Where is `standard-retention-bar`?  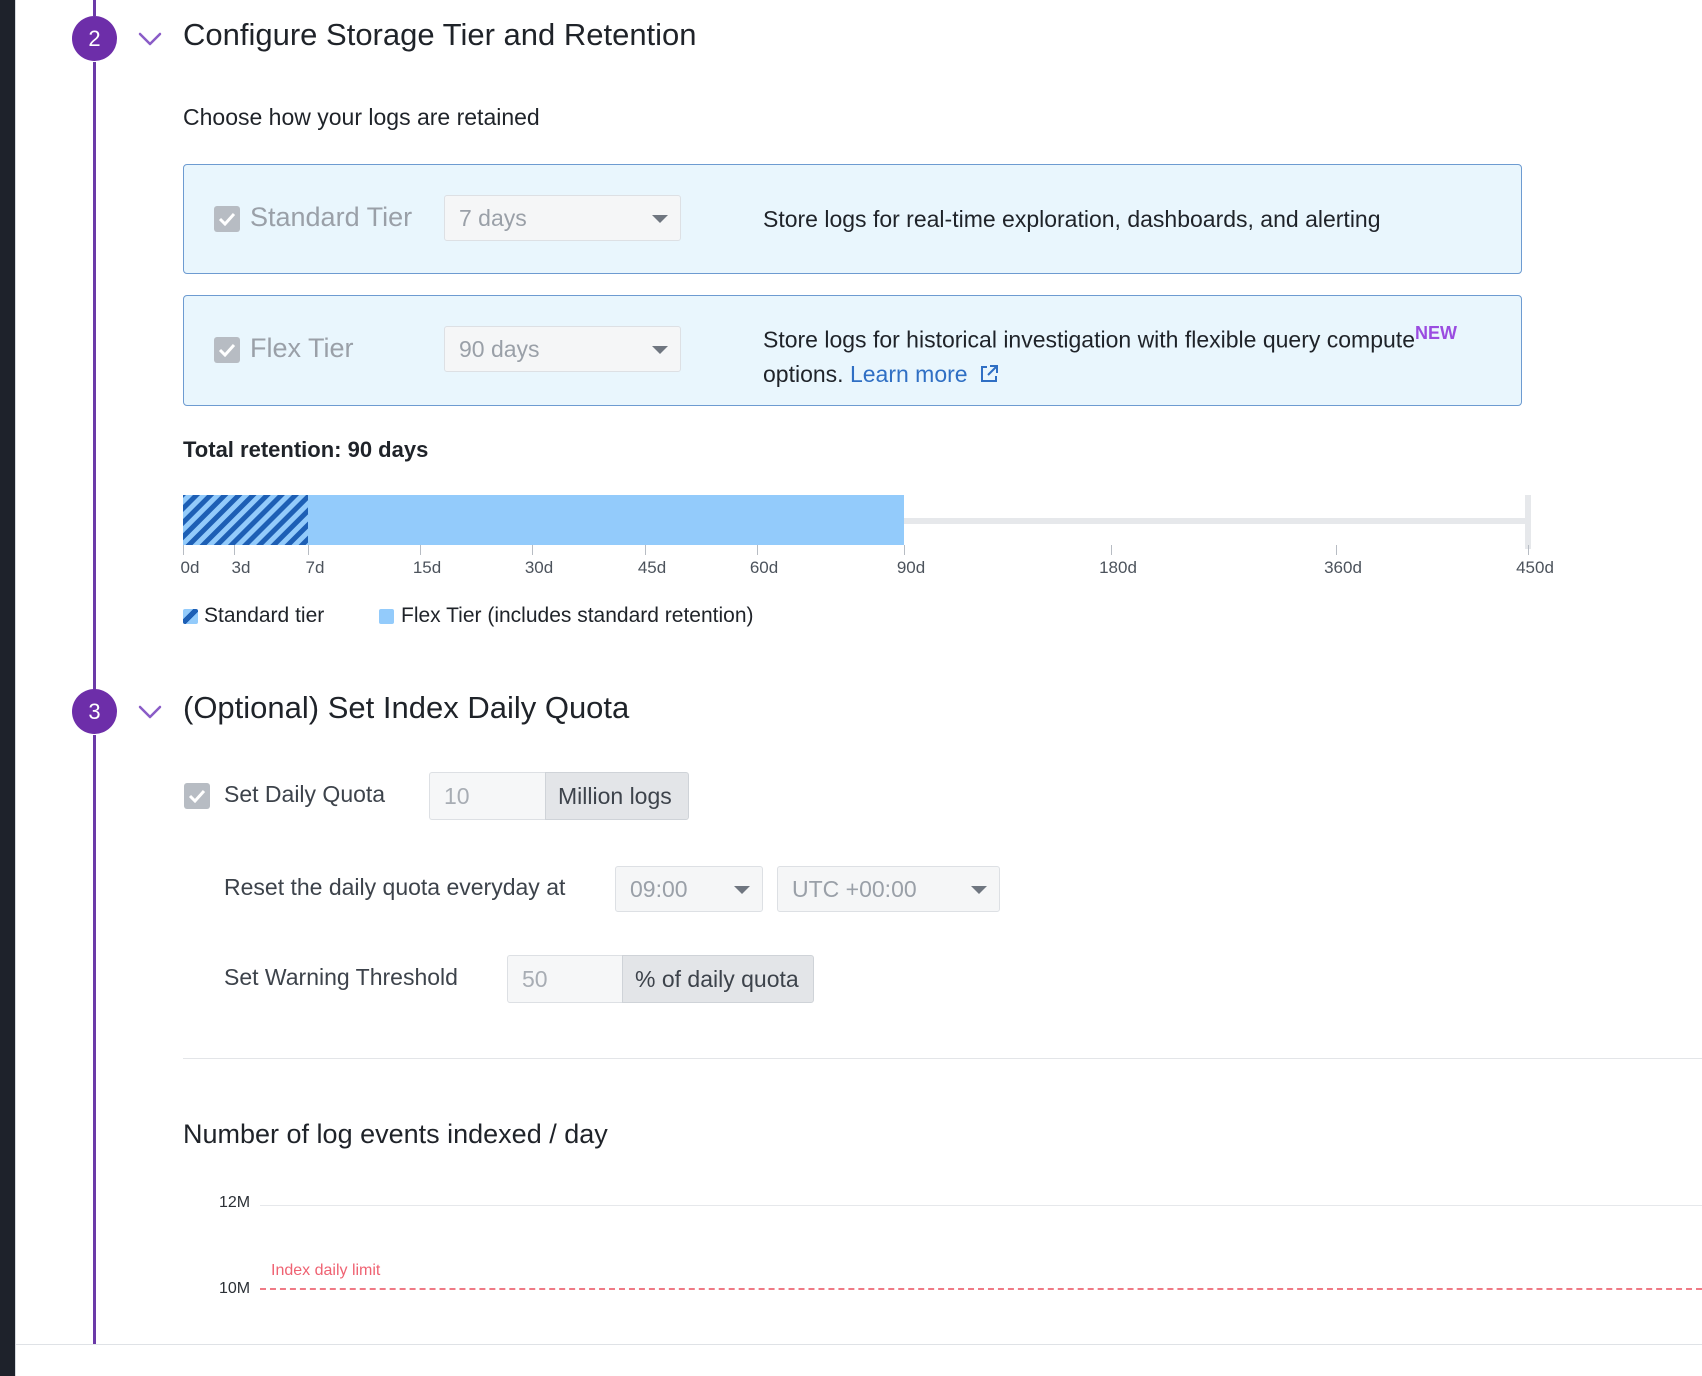 standard-retention-bar is located at coordinates (245, 520).